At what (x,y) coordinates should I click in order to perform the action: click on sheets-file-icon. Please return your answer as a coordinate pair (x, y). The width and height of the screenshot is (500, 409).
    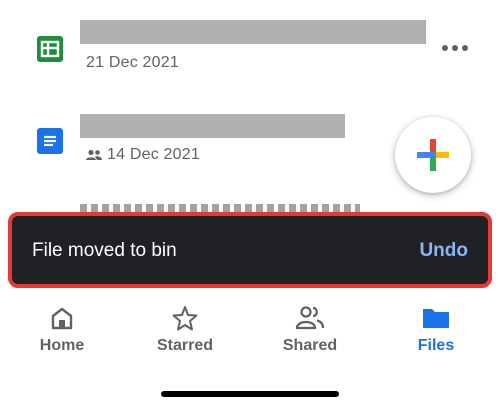
    Looking at the image, I should click on (50, 49).